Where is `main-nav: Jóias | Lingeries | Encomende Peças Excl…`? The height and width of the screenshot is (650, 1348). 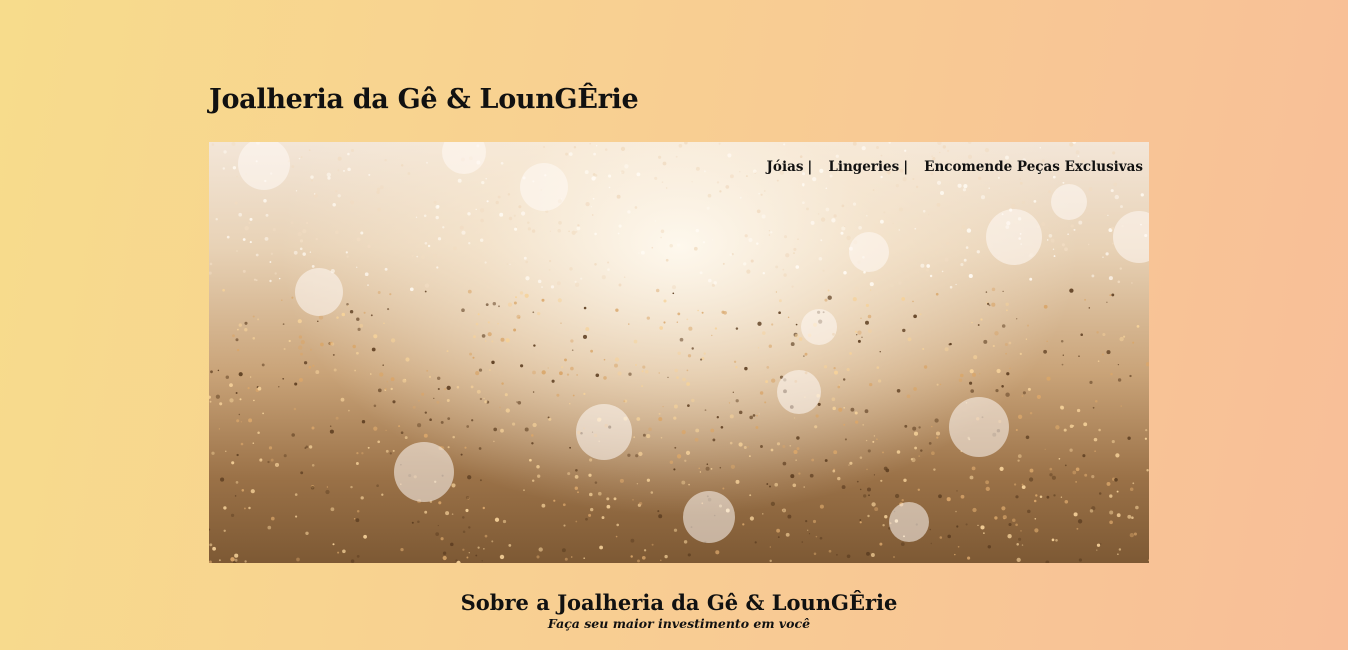 main-nav: Jóias | Lingeries | Encomende Peças Excl… is located at coordinates (955, 167).